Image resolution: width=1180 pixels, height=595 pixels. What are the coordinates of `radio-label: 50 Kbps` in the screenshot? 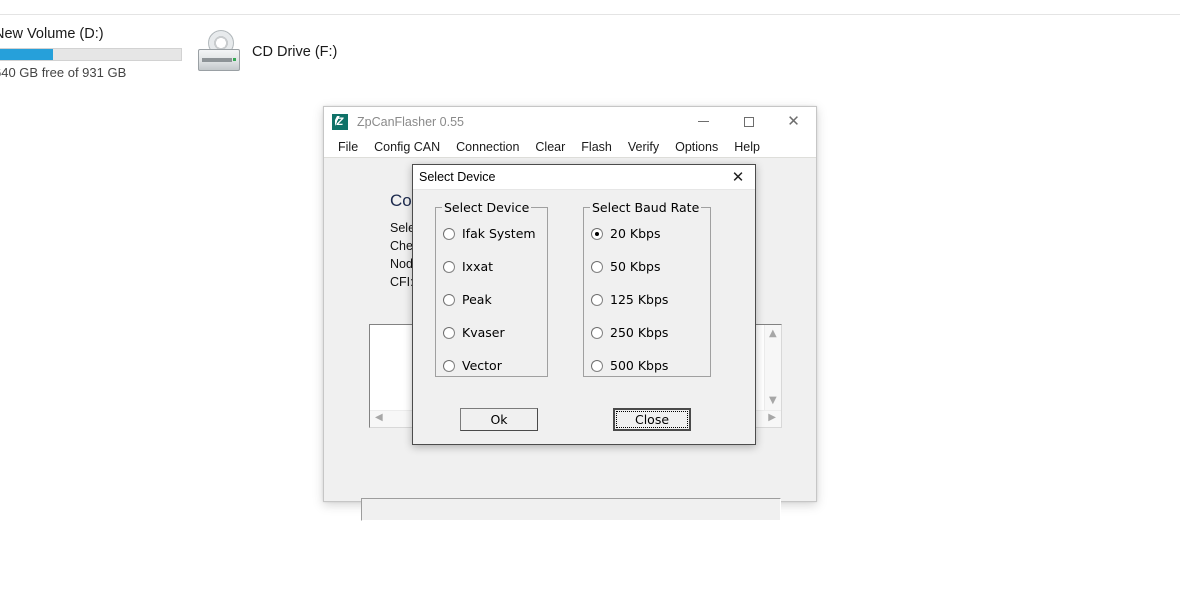 It's located at (635, 266).